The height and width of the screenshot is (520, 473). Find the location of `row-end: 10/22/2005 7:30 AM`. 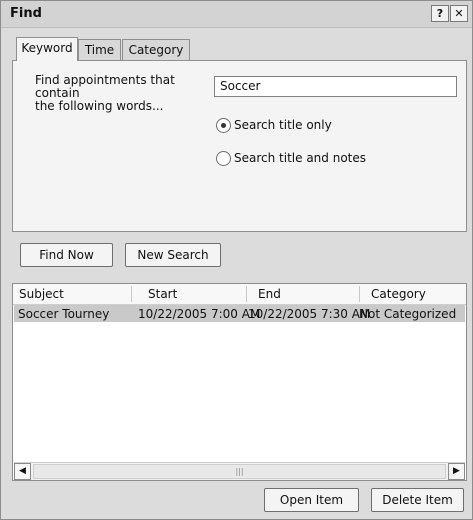

row-end: 10/22/2005 7:30 AM is located at coordinates (309, 314).